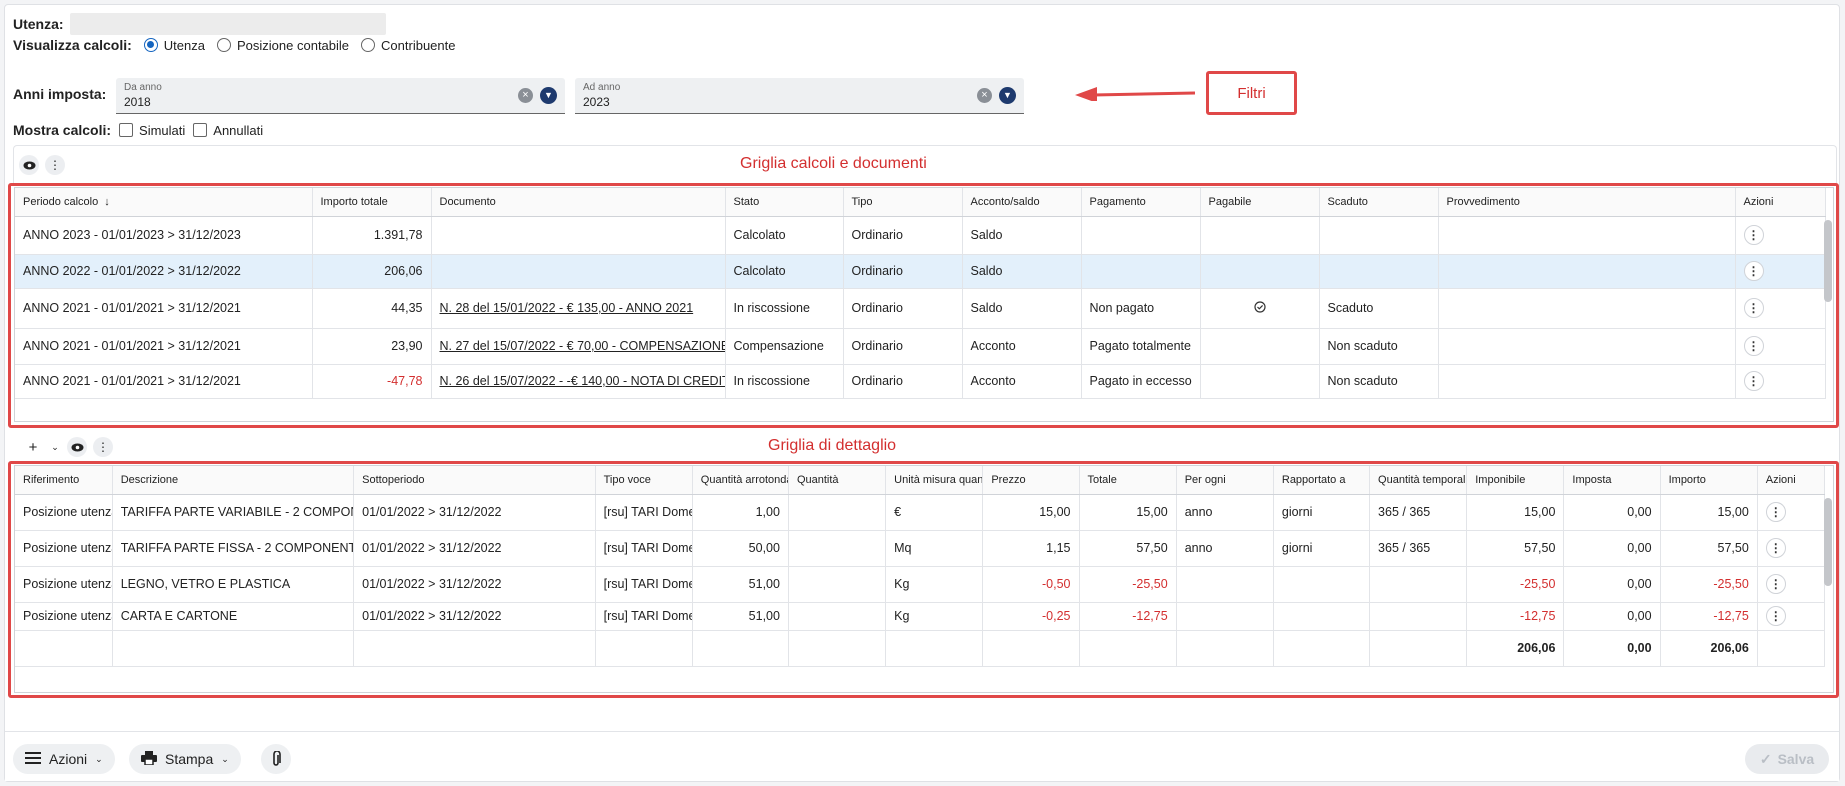 This screenshot has width=1845, height=786. I want to click on grid2-header-6: Unità misura quantità, so click(934, 480).